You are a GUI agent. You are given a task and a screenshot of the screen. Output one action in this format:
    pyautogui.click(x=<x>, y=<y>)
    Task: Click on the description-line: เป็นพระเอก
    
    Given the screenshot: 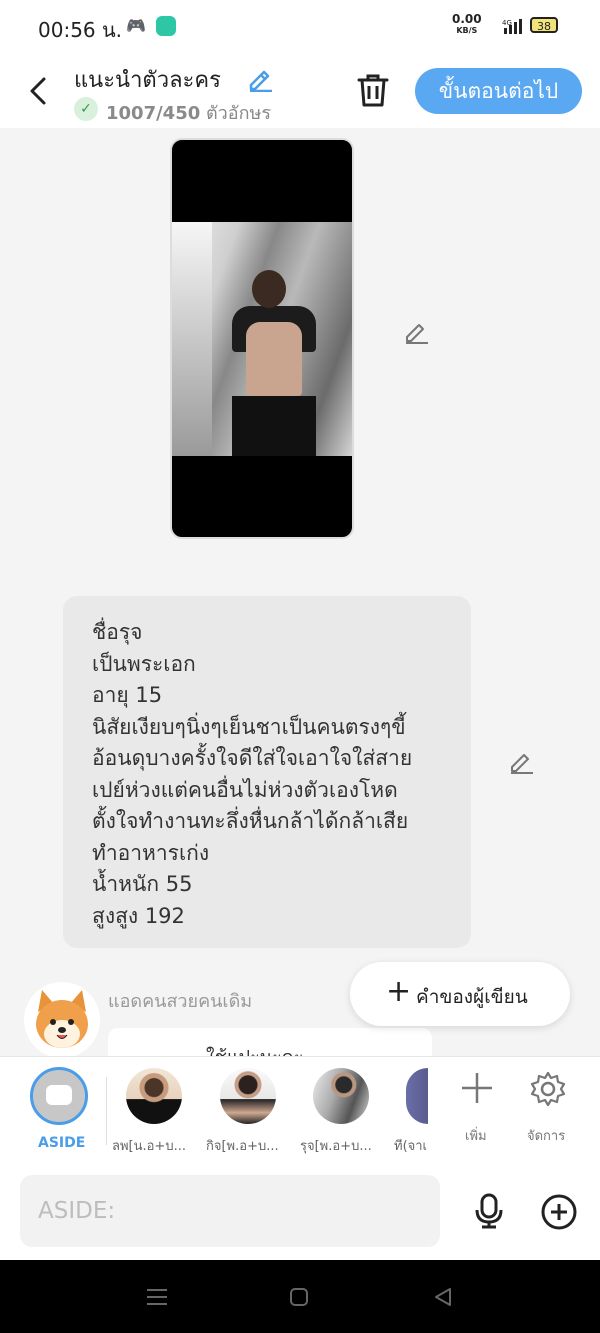 What is the action you would take?
    pyautogui.click(x=144, y=663)
    